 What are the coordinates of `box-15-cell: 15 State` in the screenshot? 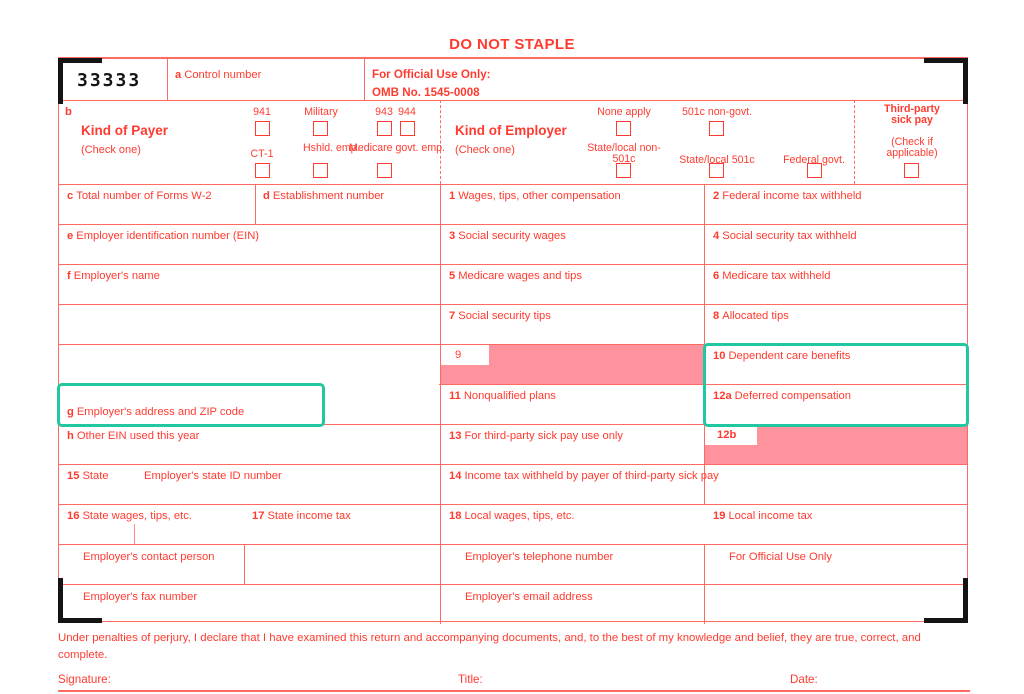 It's located at (88, 476).